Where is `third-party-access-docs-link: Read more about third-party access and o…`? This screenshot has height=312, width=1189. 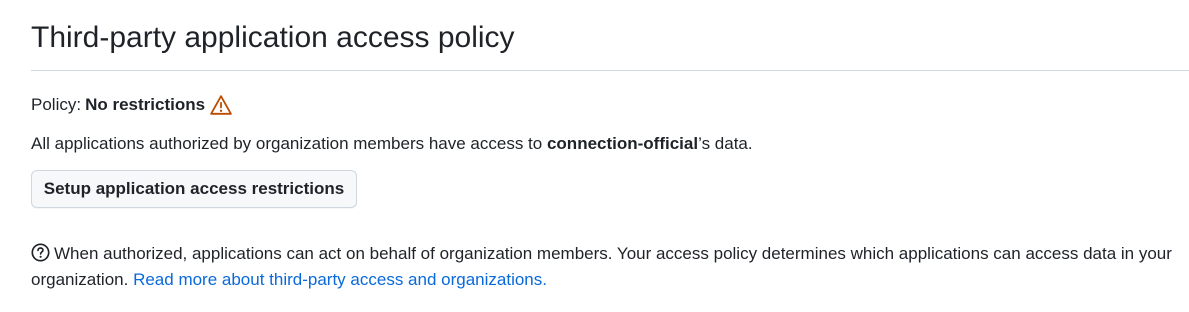 third-party-access-docs-link: Read more about third-party access and o… is located at coordinates (340, 279).